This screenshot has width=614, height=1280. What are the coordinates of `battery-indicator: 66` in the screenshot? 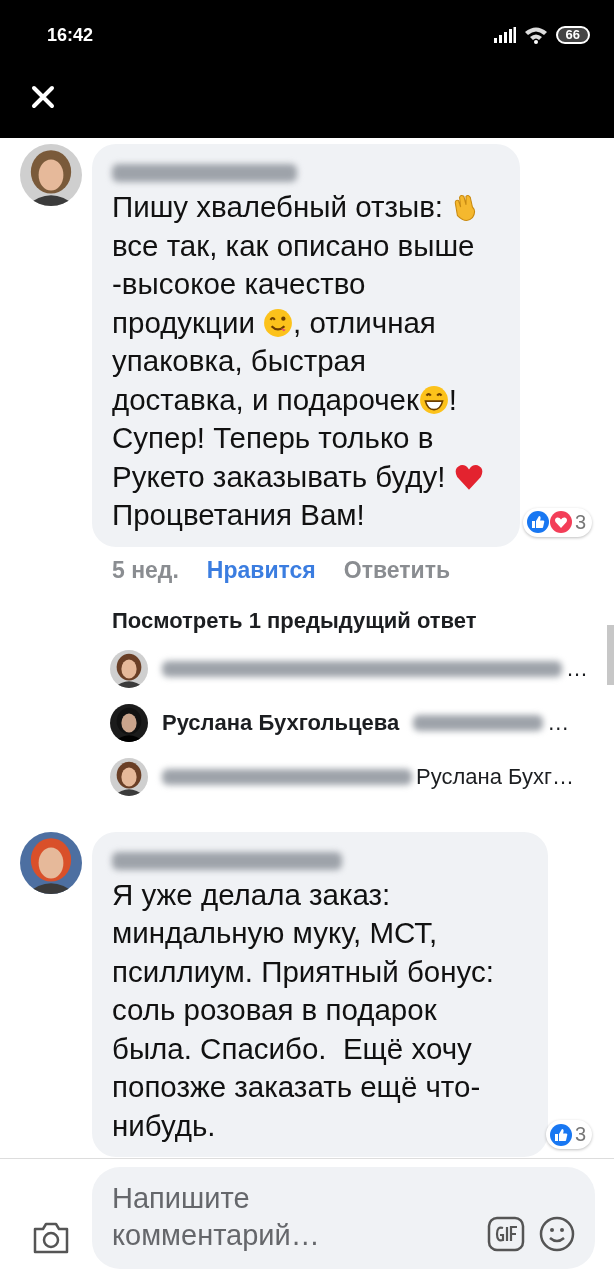 It's located at (572, 35).